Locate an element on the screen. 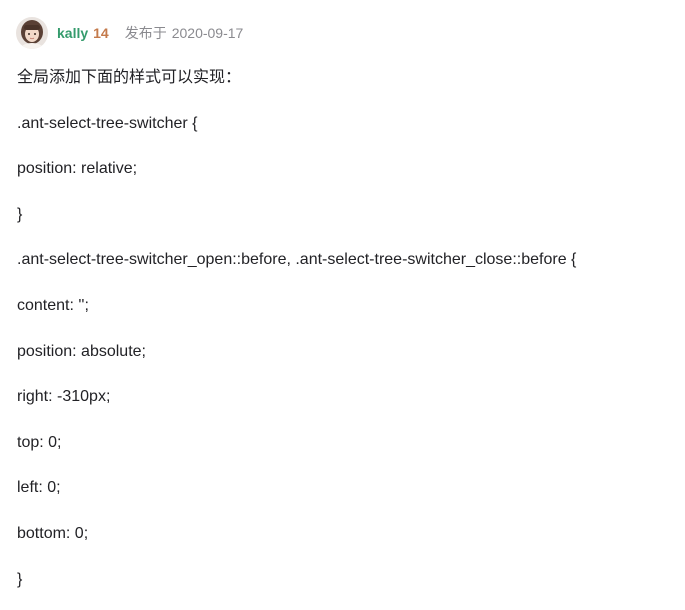 The width and height of the screenshot is (685, 610). author-level-badge: 14 is located at coordinates (101, 33).